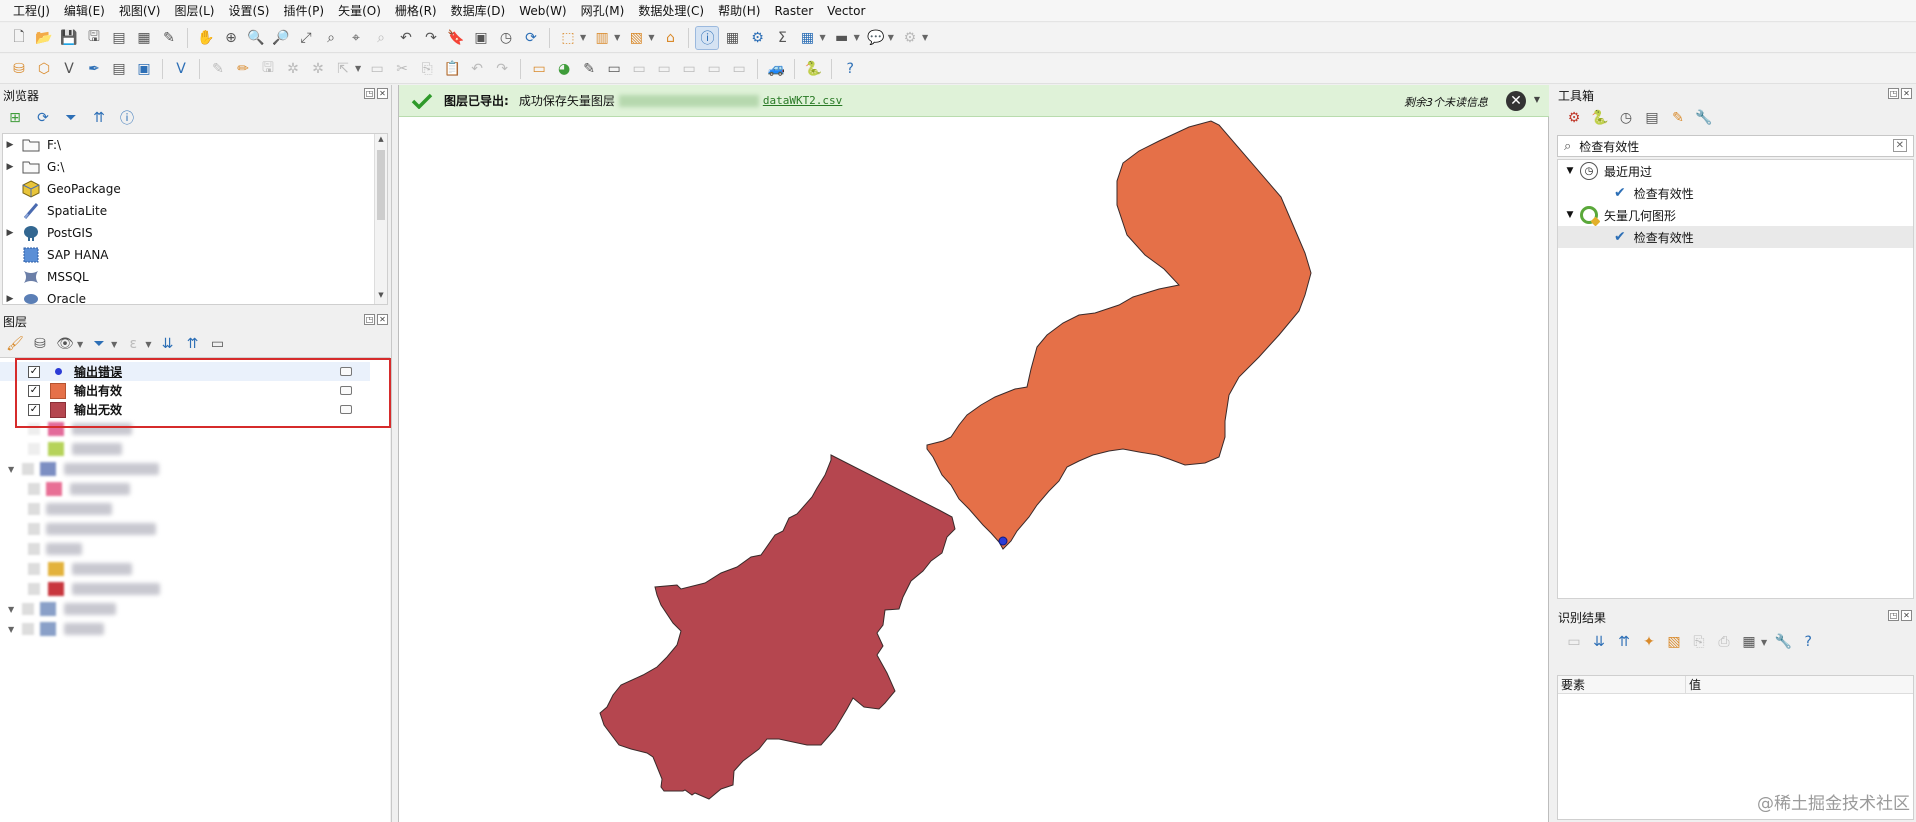  I want to click on python-console-icon: 🐍, so click(813, 69).